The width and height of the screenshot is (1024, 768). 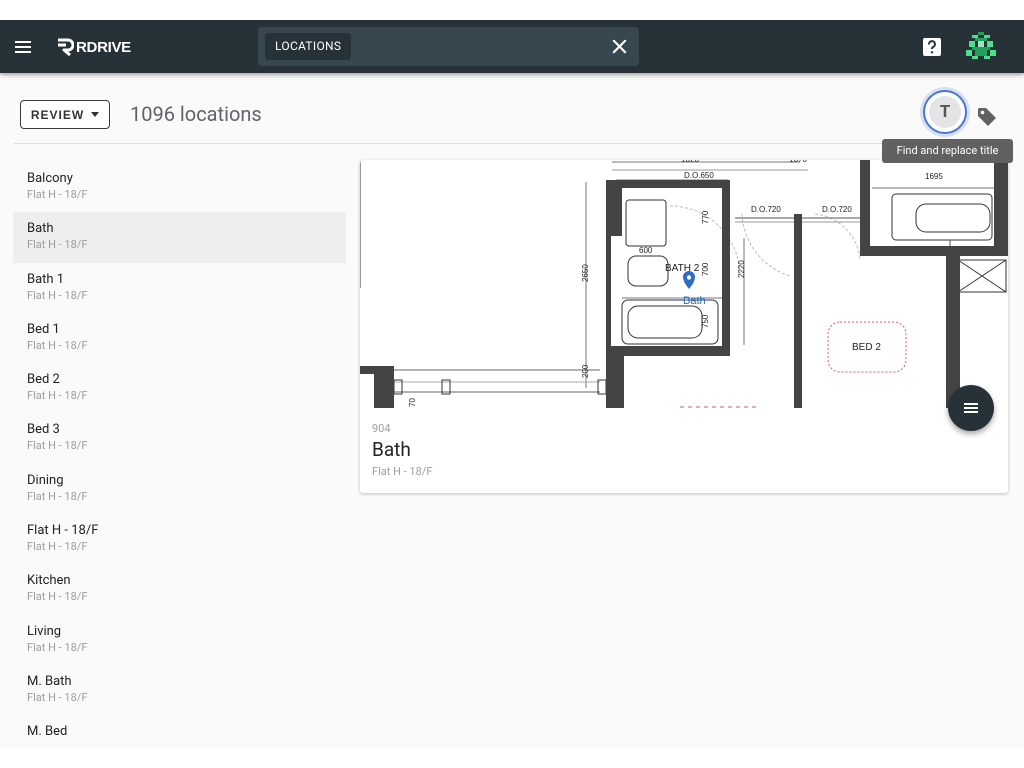 I want to click on review-label: REVIEW, so click(x=57, y=114).